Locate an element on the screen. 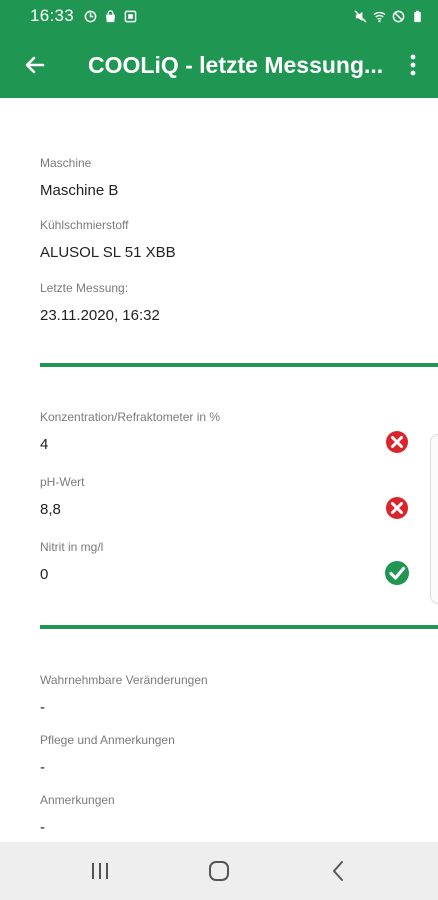  wifi-icon is located at coordinates (379, 16).